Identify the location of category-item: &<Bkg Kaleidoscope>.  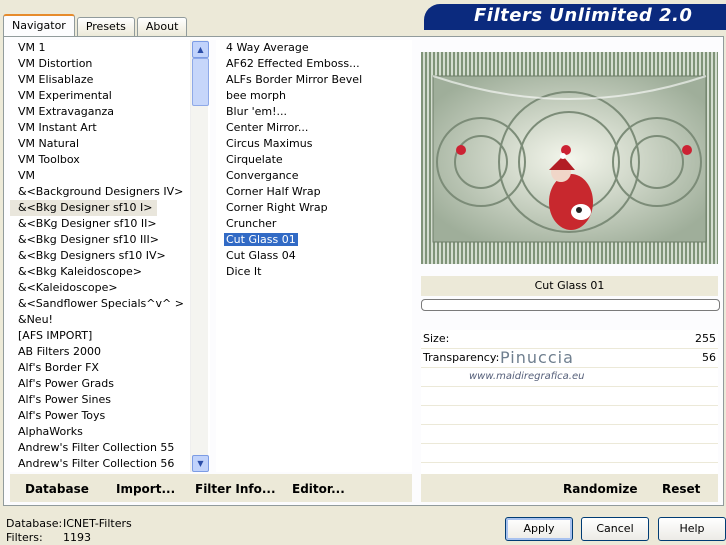
(110, 272).